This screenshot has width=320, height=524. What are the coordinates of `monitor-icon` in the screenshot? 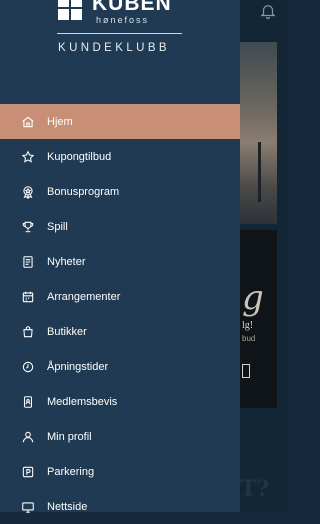 It's located at (28, 507).